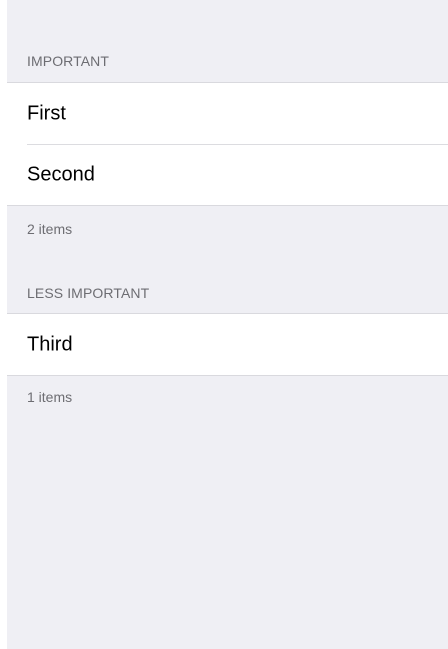 This screenshot has height=649, width=448. I want to click on section-less-important-group: Third, so click(227, 344).